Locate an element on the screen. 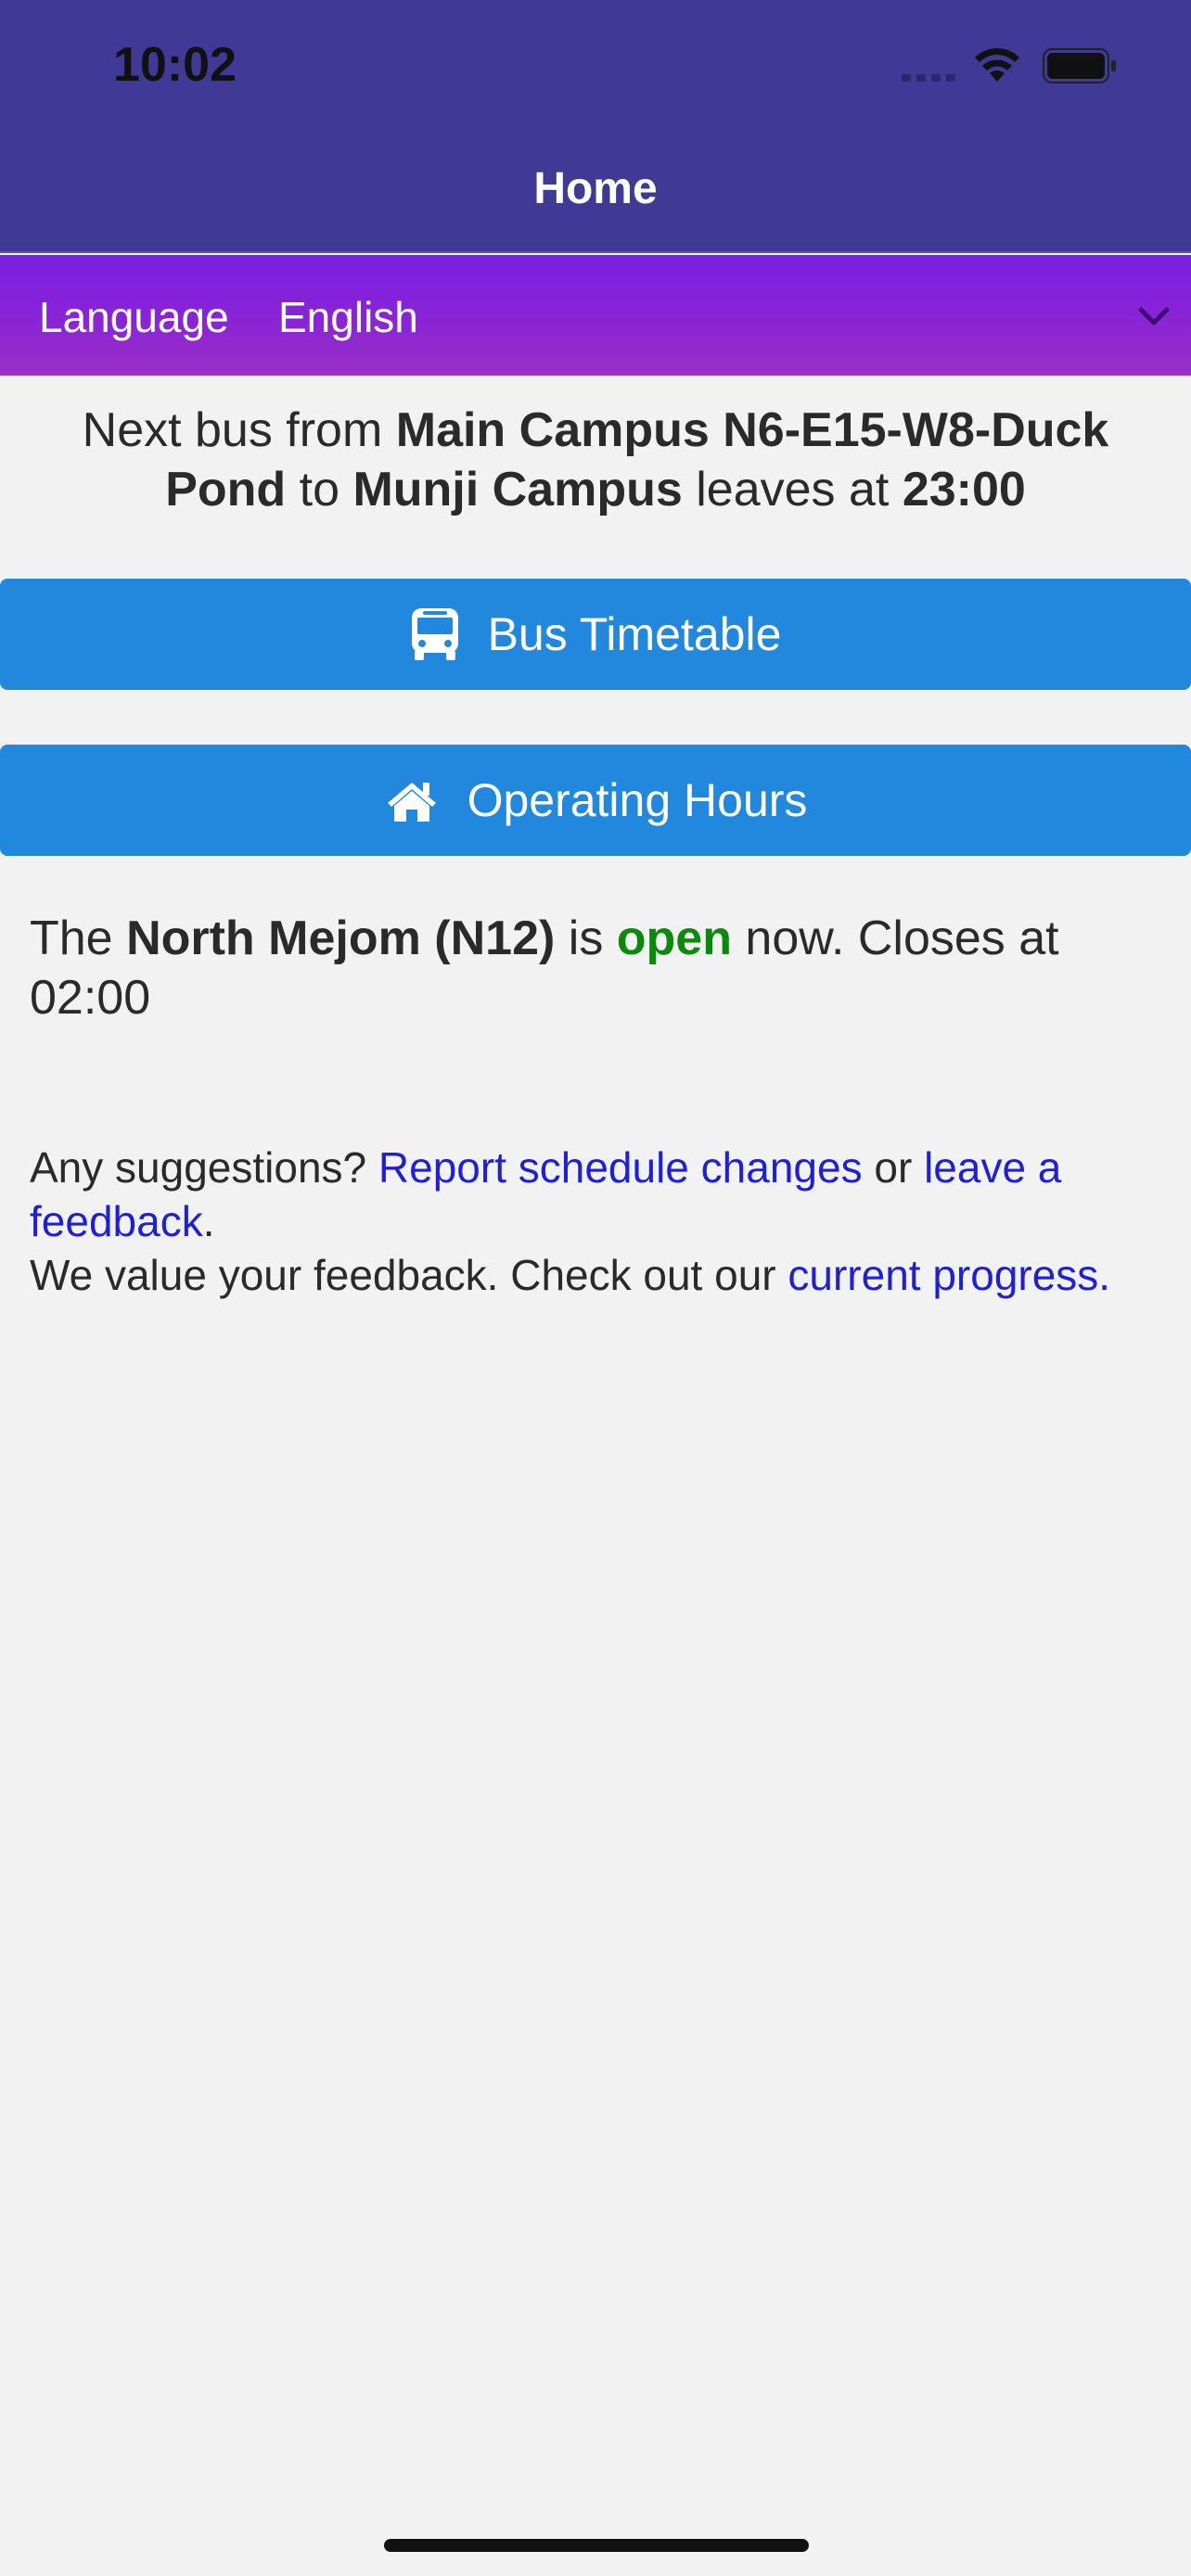 The height and width of the screenshot is (2576, 1191). operating-hours-button: Operating Hours is located at coordinates (595, 800).